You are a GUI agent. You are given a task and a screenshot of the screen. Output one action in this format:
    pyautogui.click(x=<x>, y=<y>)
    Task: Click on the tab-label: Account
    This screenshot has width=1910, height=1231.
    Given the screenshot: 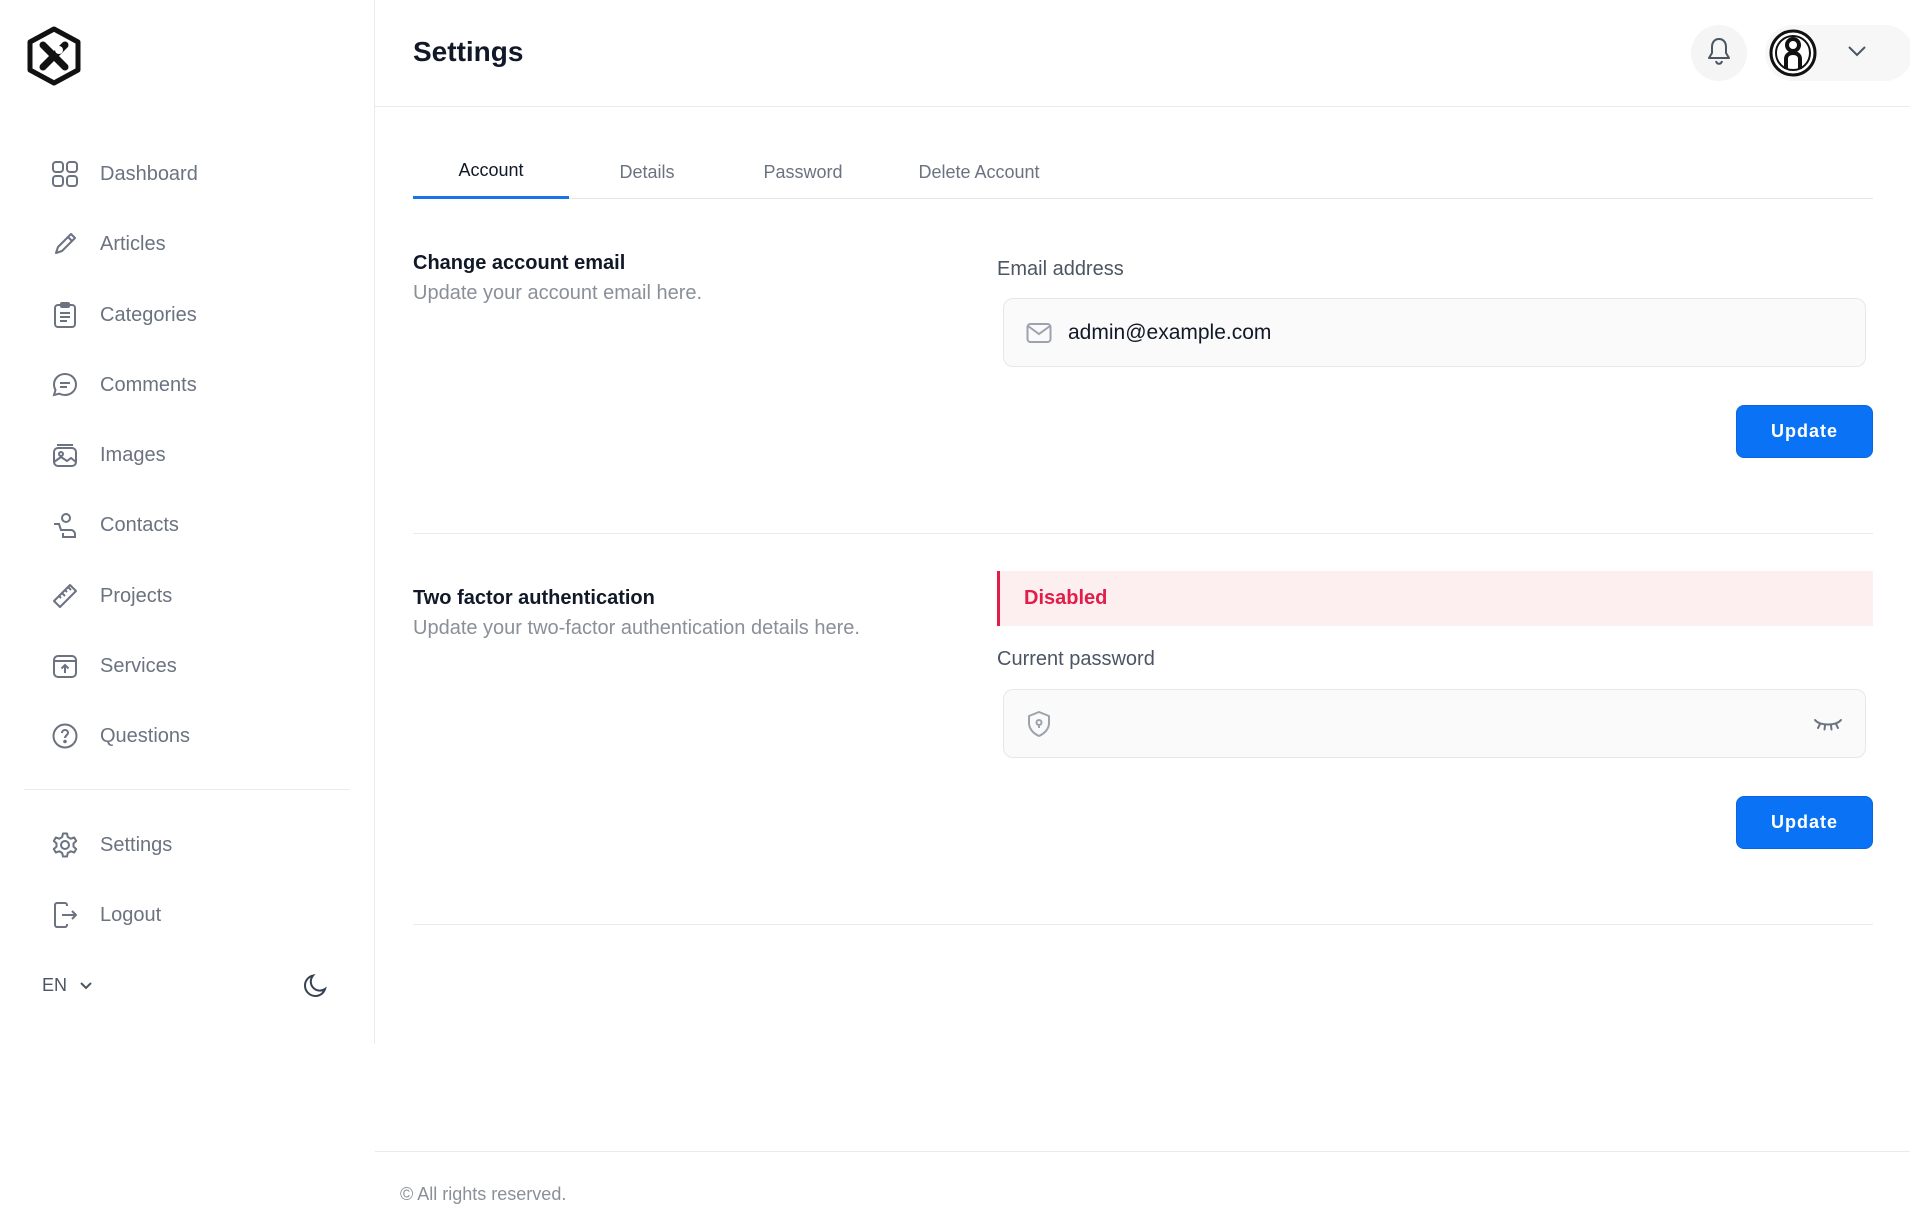 What is the action you would take?
    pyautogui.click(x=491, y=170)
    